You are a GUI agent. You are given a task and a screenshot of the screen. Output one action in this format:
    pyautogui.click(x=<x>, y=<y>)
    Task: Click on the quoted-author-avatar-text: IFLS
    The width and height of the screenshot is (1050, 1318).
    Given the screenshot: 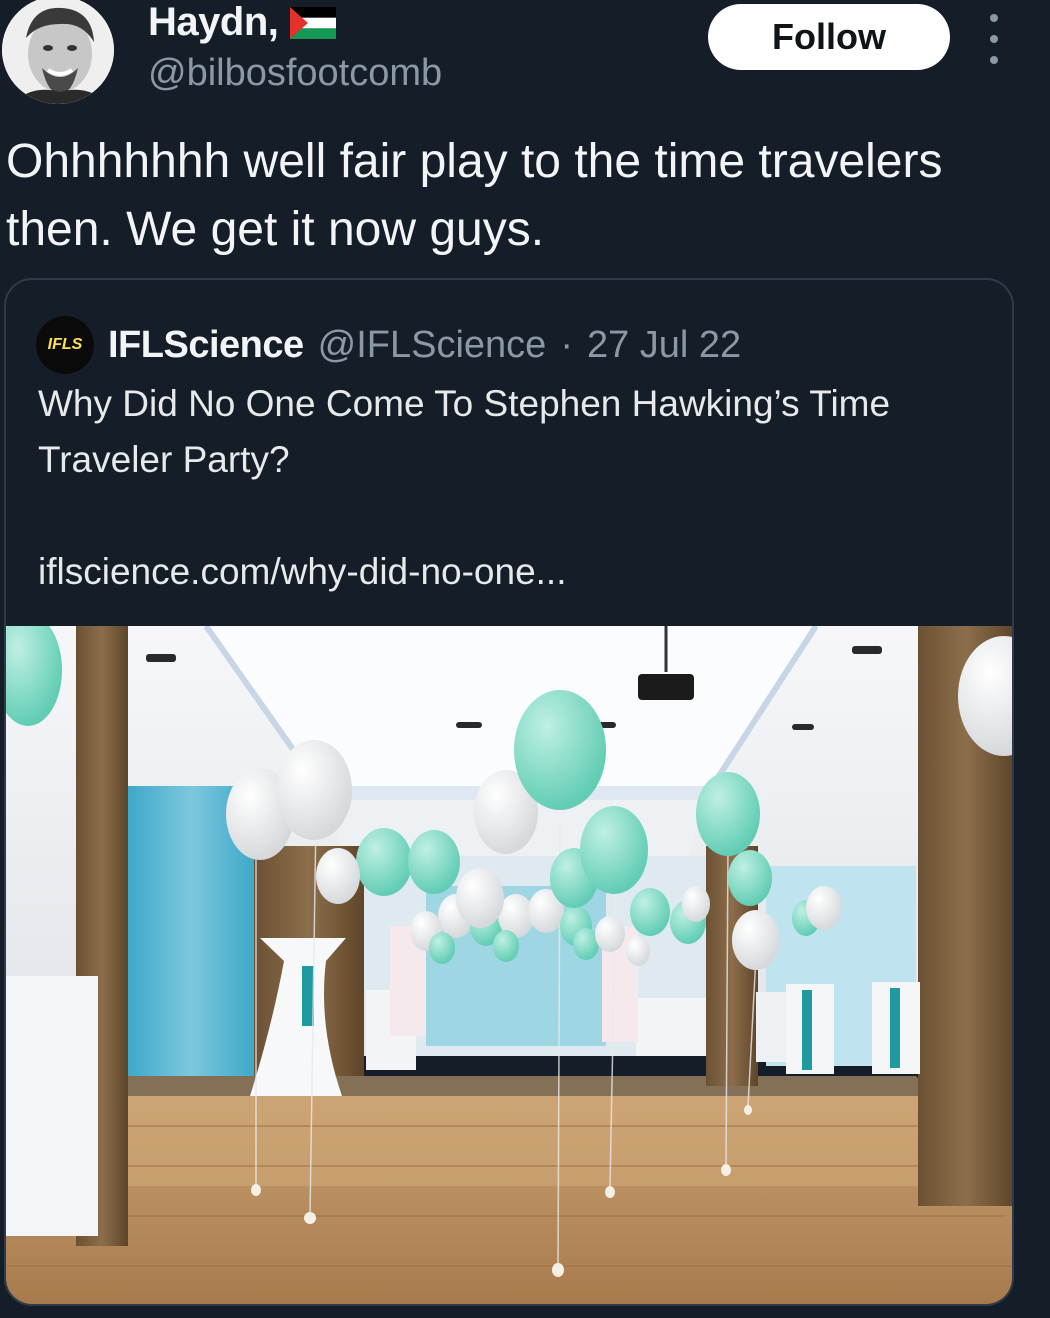 What is the action you would take?
    pyautogui.click(x=65, y=344)
    